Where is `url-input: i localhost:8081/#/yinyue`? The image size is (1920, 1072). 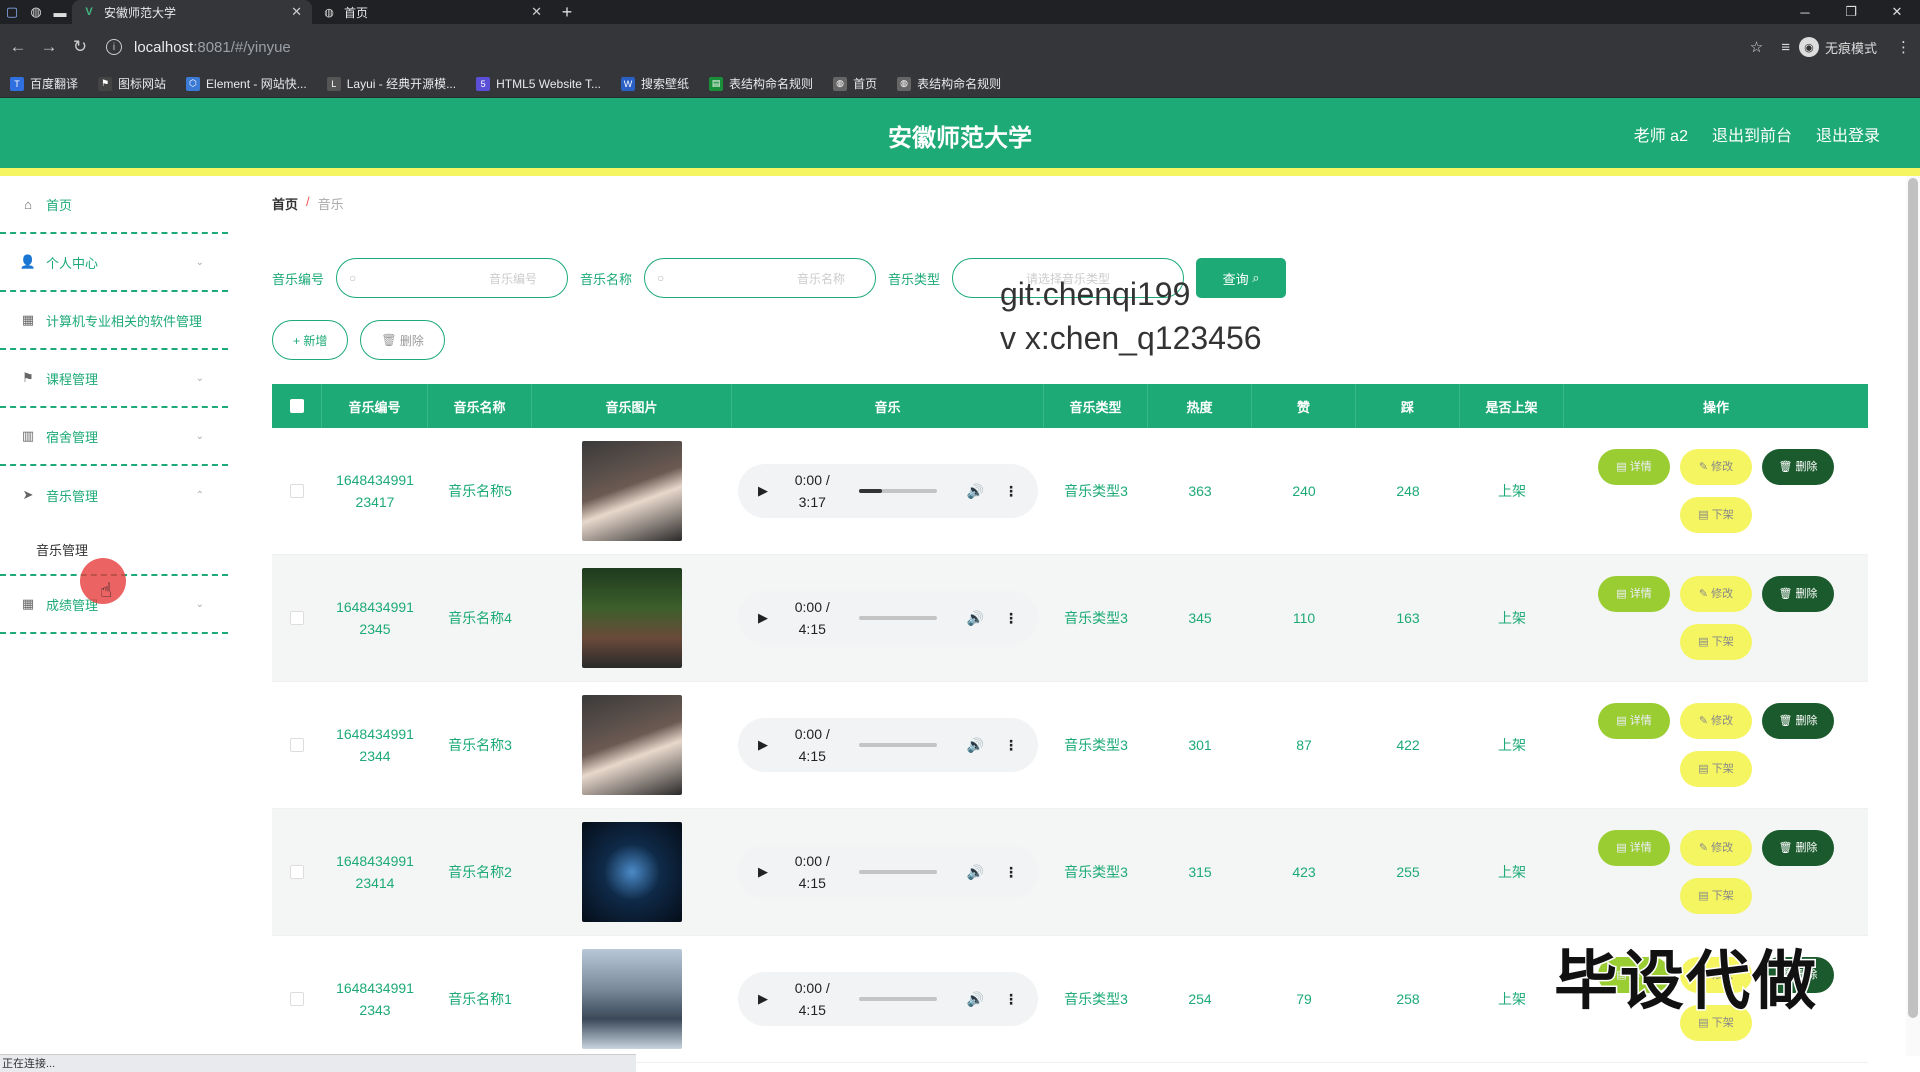
url-input: i localhost:8081/#/yinyue is located at coordinates (931, 47).